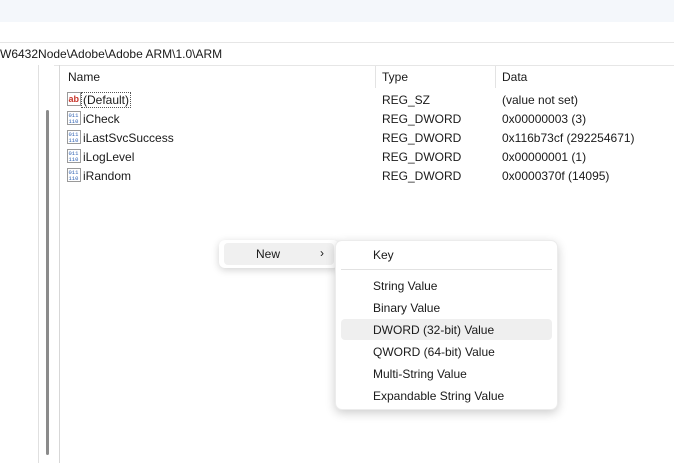  I want to click on context-menu: New ›, so click(279, 254).